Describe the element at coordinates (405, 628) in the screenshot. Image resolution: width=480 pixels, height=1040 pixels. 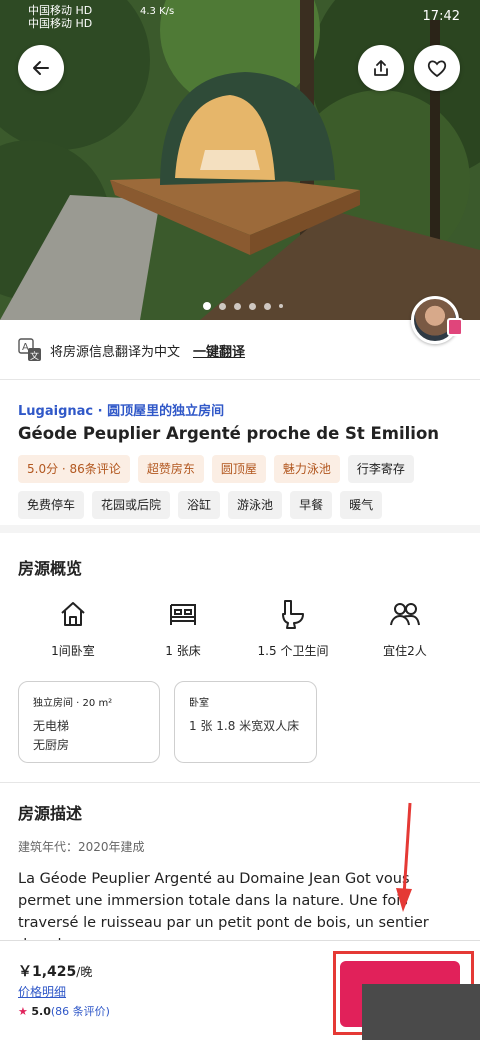
I see `amenity-guests: 宜住2人` at that location.